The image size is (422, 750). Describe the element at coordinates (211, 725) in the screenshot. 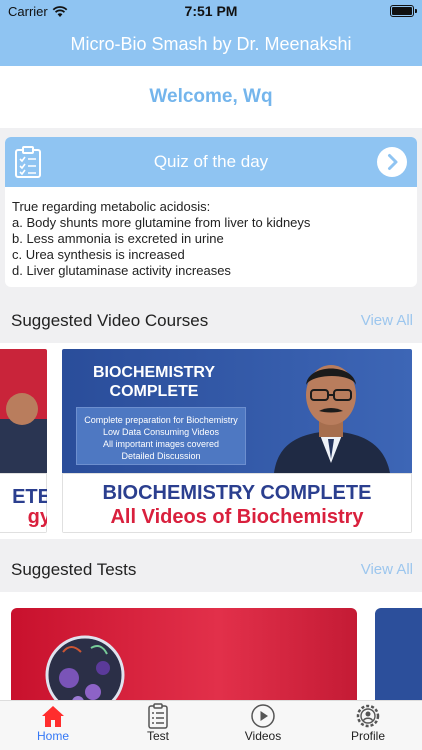

I see `tab-bar: Home Test Videos Profile` at that location.